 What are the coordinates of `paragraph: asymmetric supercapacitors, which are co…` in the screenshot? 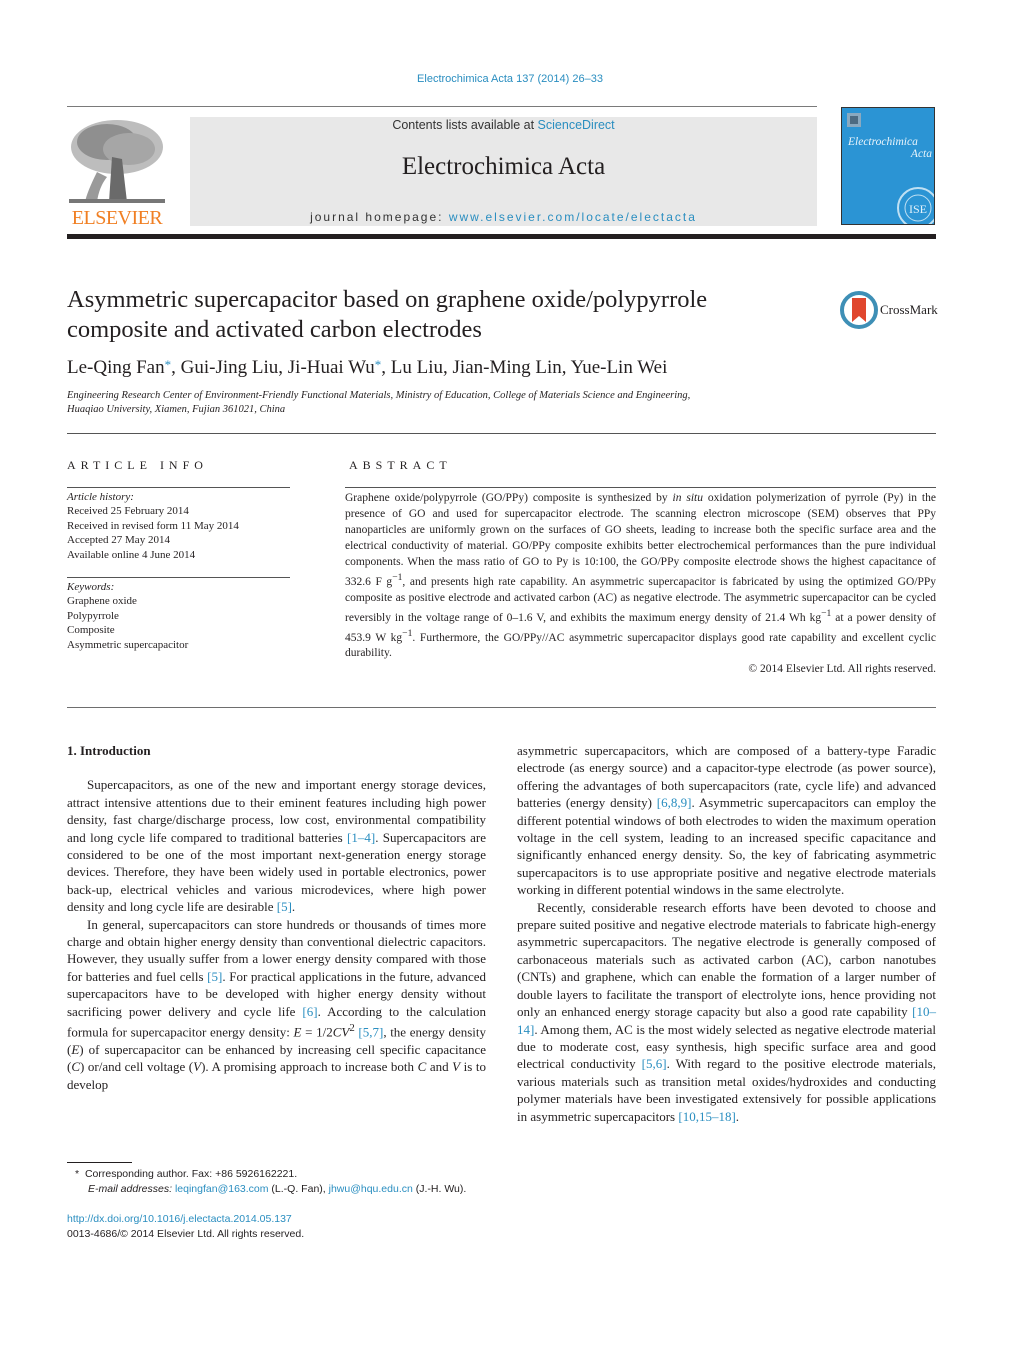 It's located at (726, 820).